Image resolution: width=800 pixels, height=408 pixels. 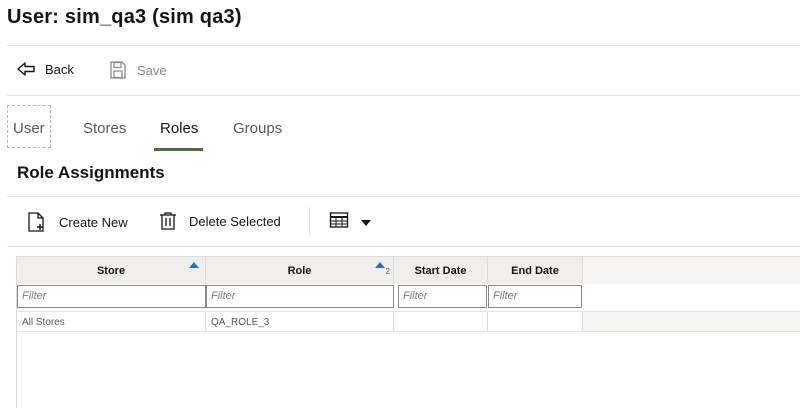 I want to click on delete-selected-button: Delete Selected, so click(x=219, y=221).